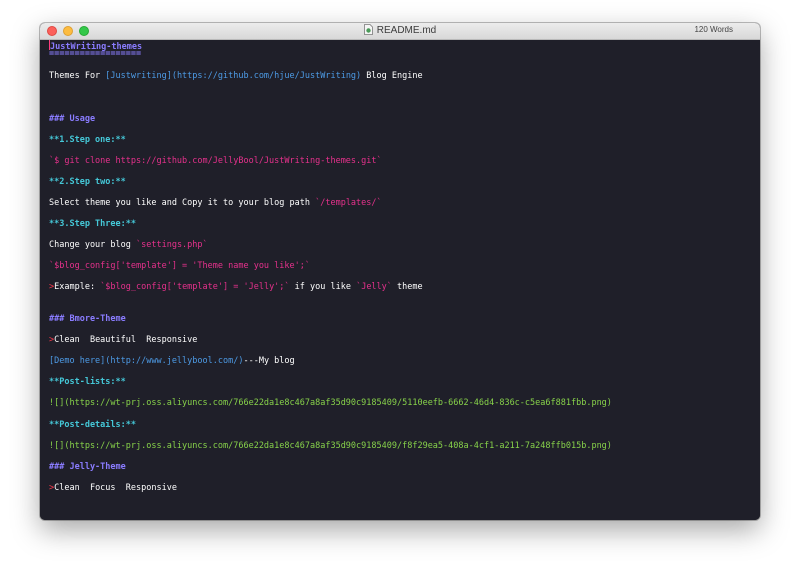 The width and height of the screenshot is (800, 577). I want to click on window-title-text: README.md, so click(406, 30).